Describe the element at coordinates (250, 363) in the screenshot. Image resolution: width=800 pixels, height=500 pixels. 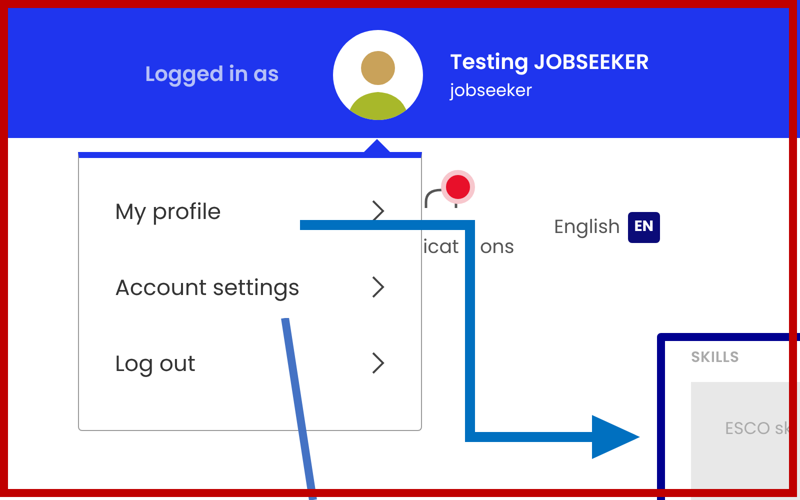
I see `menu-item: Log out` at that location.